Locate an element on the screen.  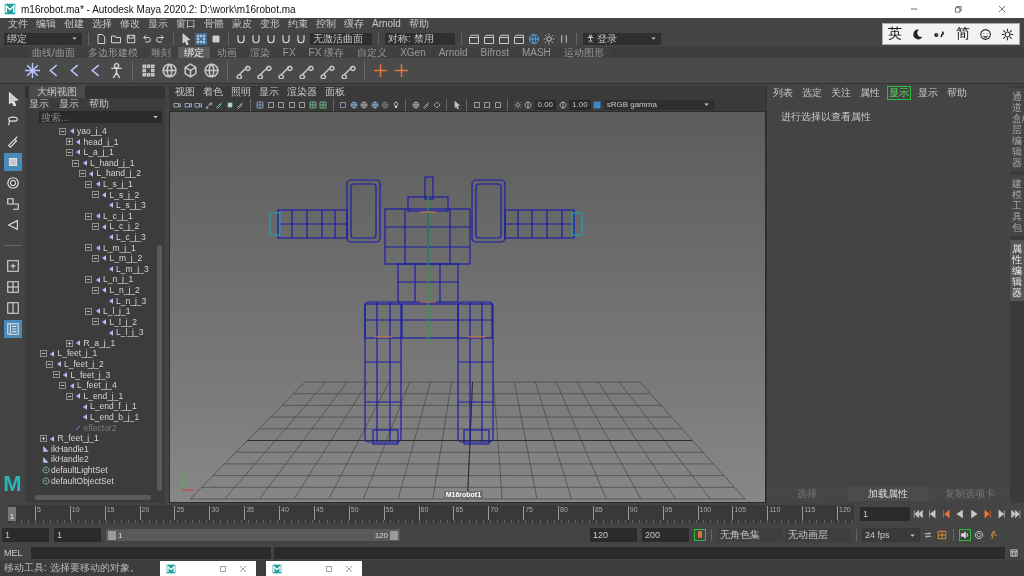
smiley-icon is located at coordinates (985, 34).